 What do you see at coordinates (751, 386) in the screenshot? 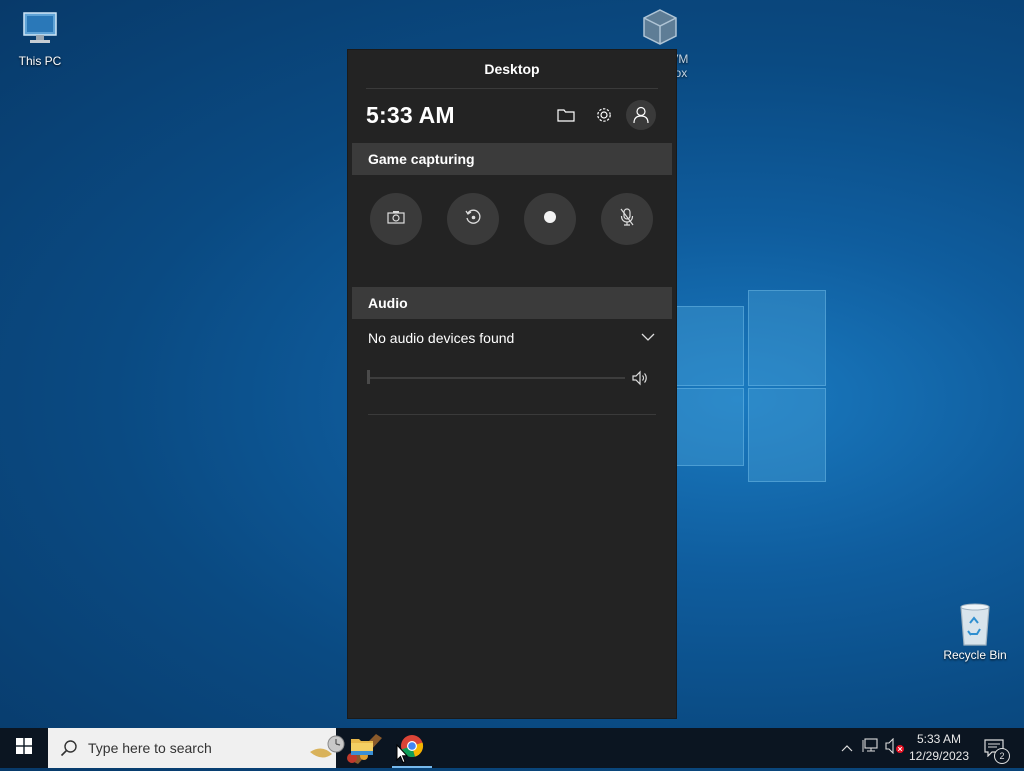
I see `windows-logo-wallpaper` at bounding box center [751, 386].